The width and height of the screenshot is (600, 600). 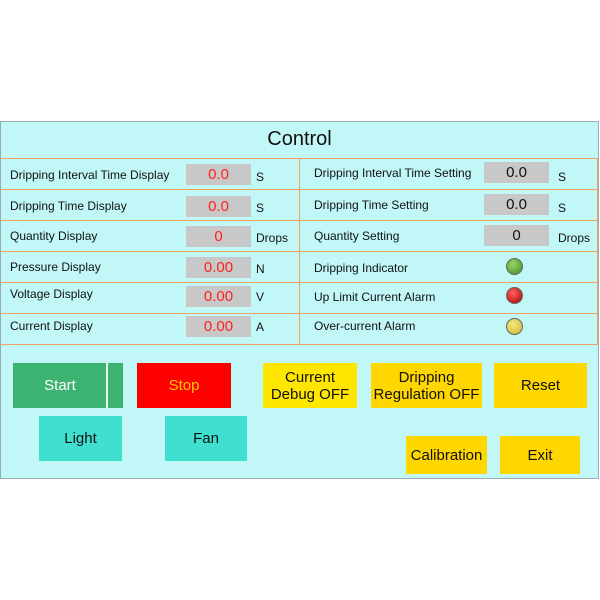 I want to click on quantity-setting-input: 0, so click(x=516, y=235).